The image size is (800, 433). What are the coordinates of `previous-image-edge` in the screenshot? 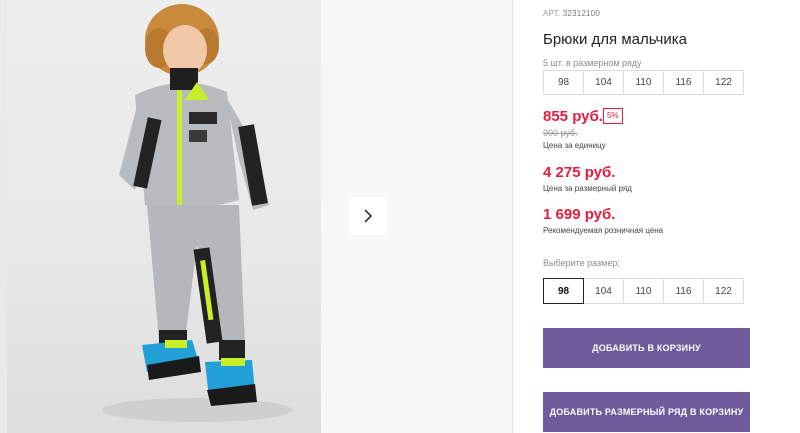 It's located at (3, 216).